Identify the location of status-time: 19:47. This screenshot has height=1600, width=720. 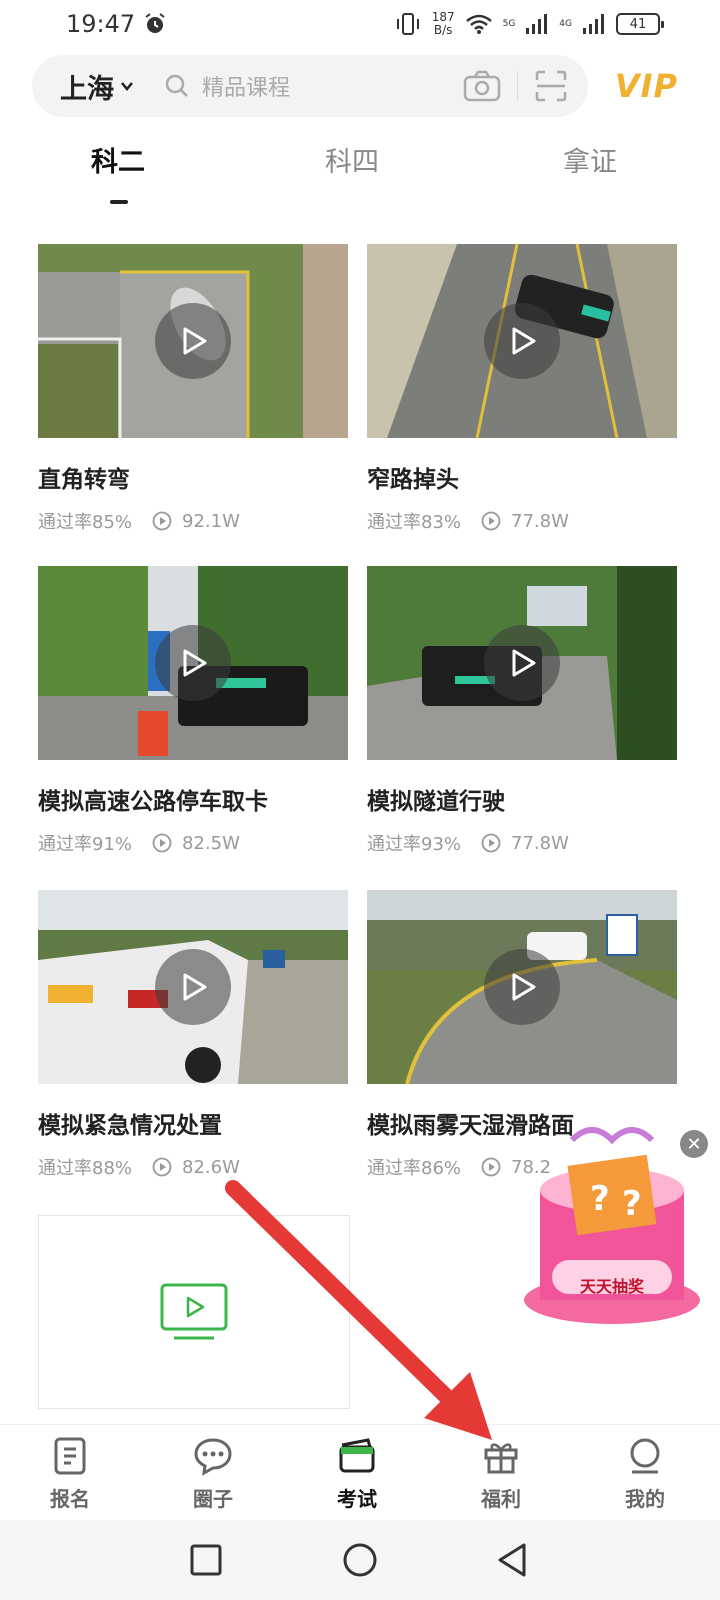
(101, 24).